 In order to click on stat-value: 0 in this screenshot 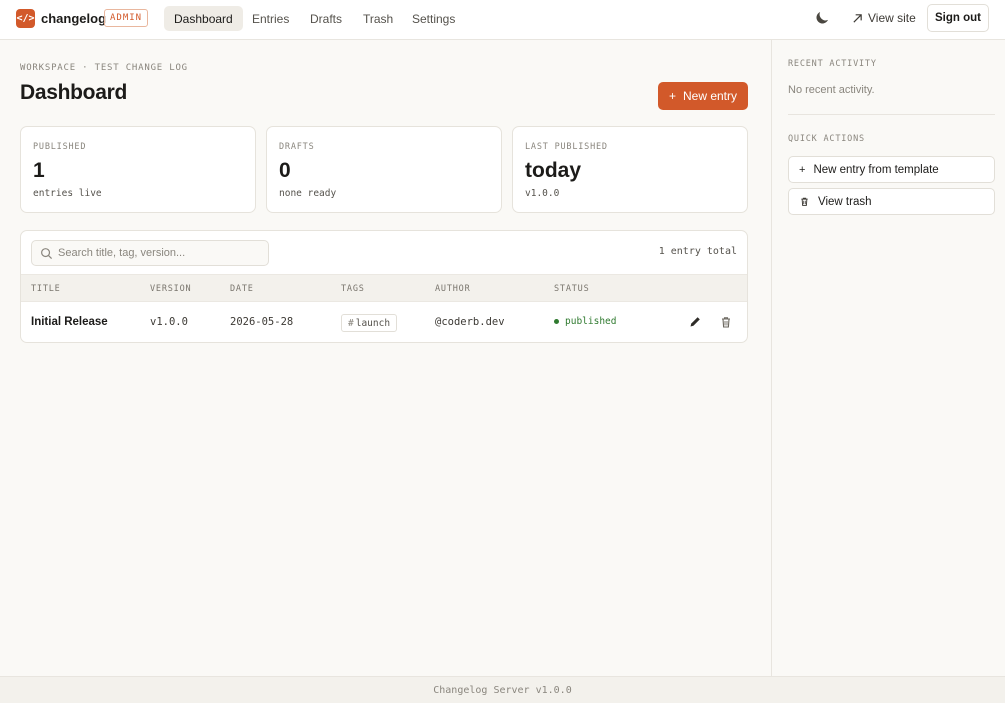, I will do `click(285, 170)`.